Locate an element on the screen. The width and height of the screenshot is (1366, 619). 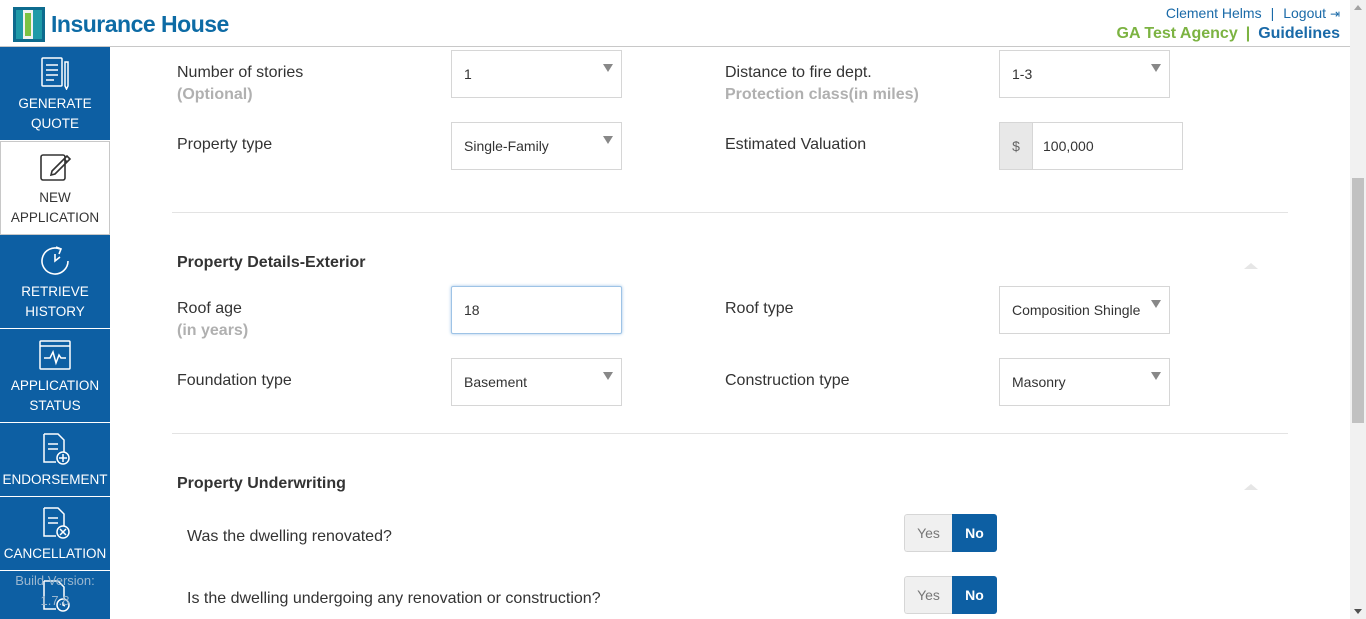
foundation-value: Basement is located at coordinates (496, 382).